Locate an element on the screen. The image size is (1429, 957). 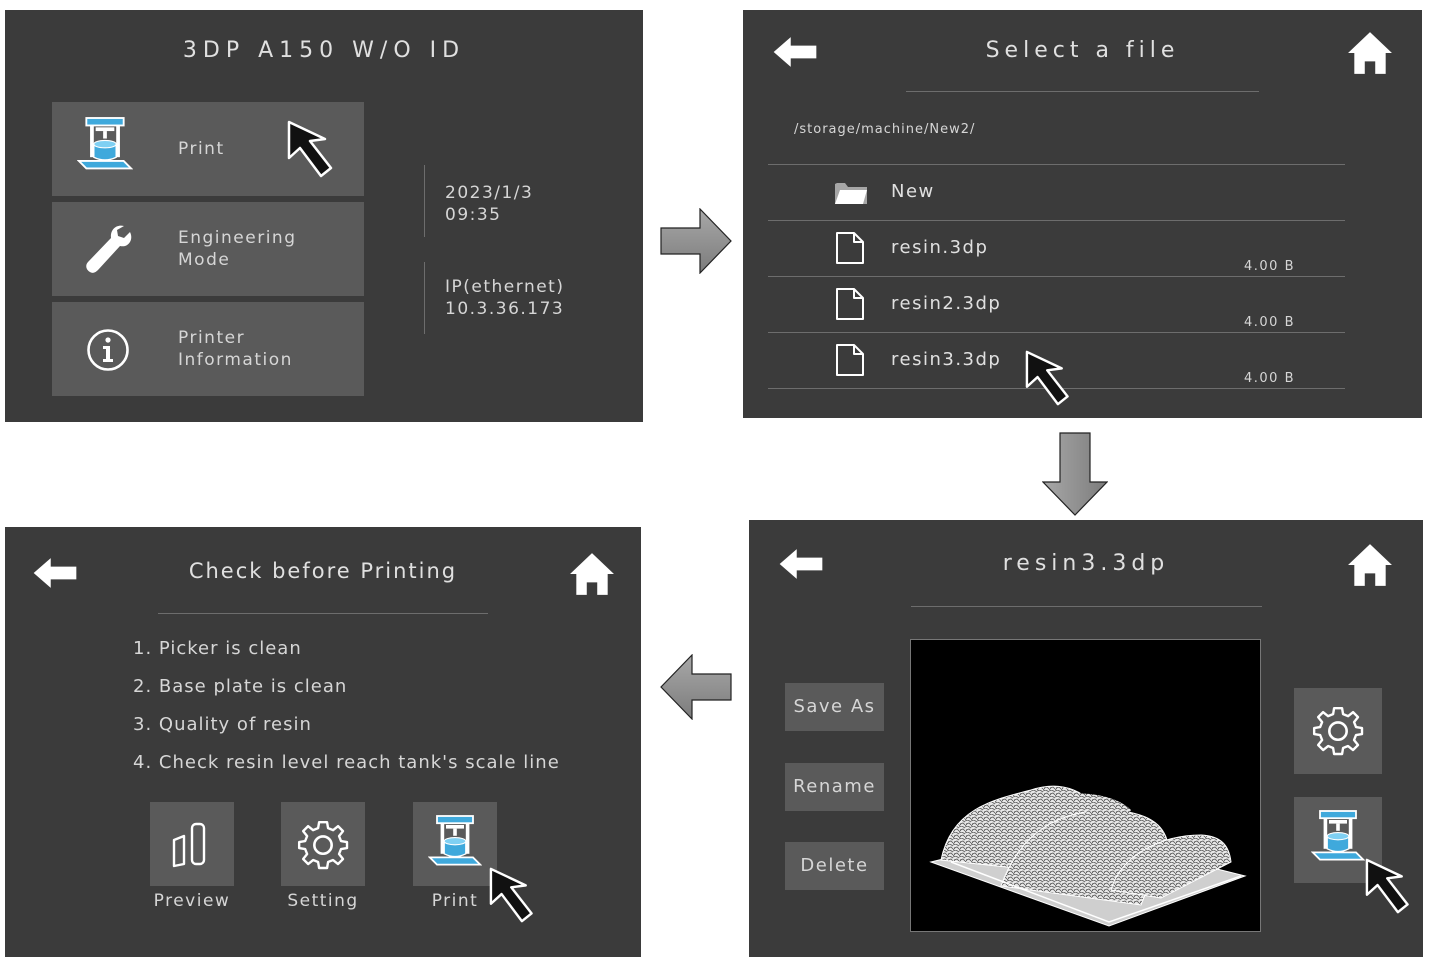
screen-title: Select a file is located at coordinates (1082, 50).